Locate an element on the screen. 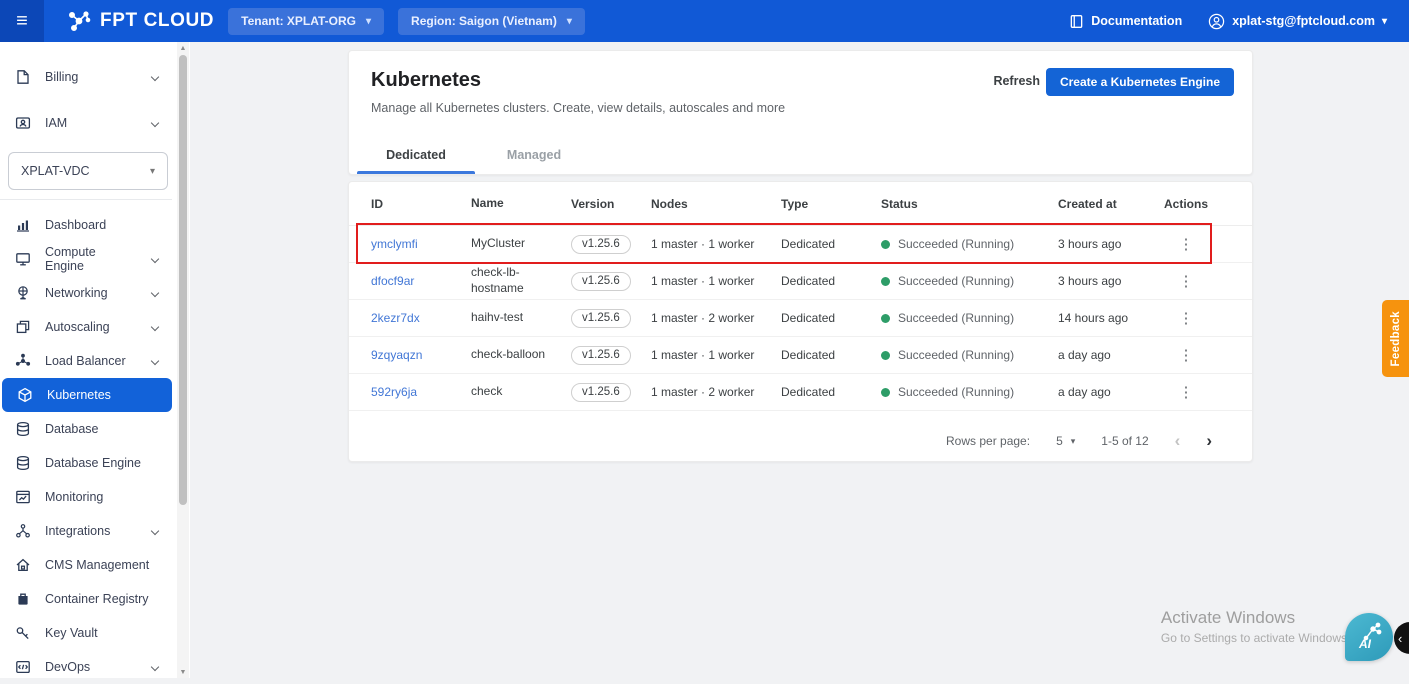  sidebar-item-monitoring: Monitoring is located at coordinates (88, 497).